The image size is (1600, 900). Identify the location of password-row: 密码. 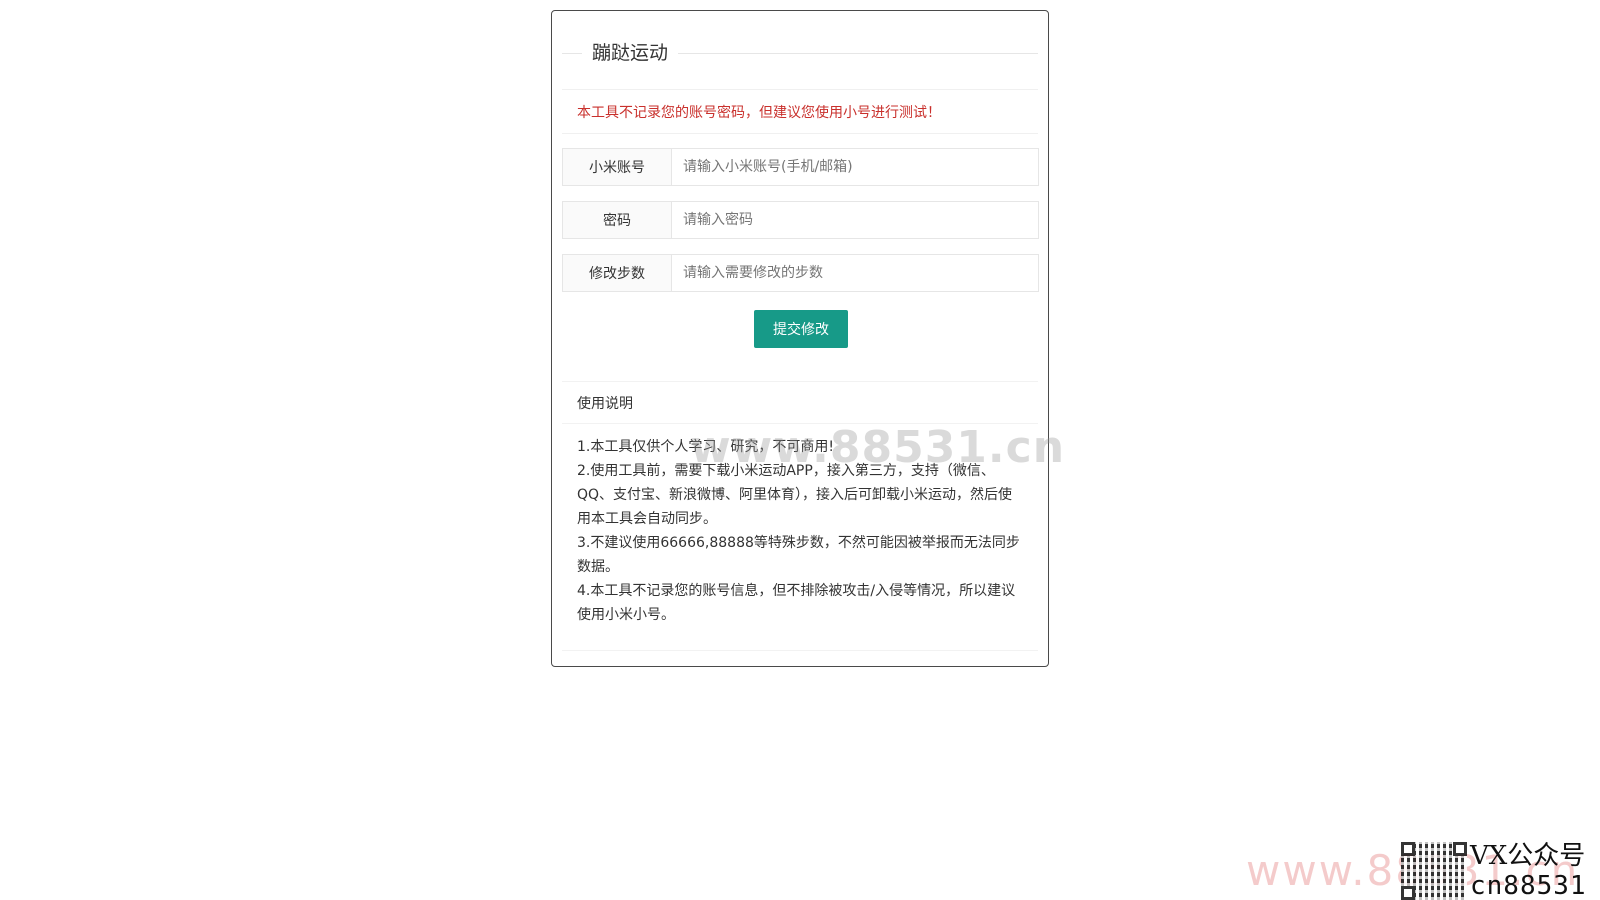
(800, 220).